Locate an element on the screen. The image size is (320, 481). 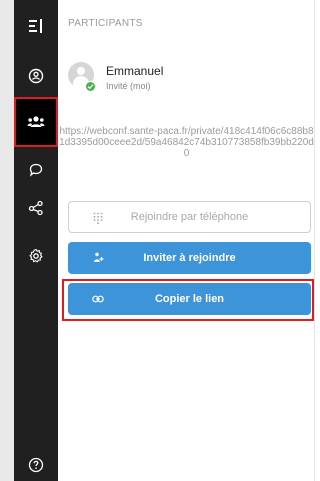
help-icon is located at coordinates (36, 465).